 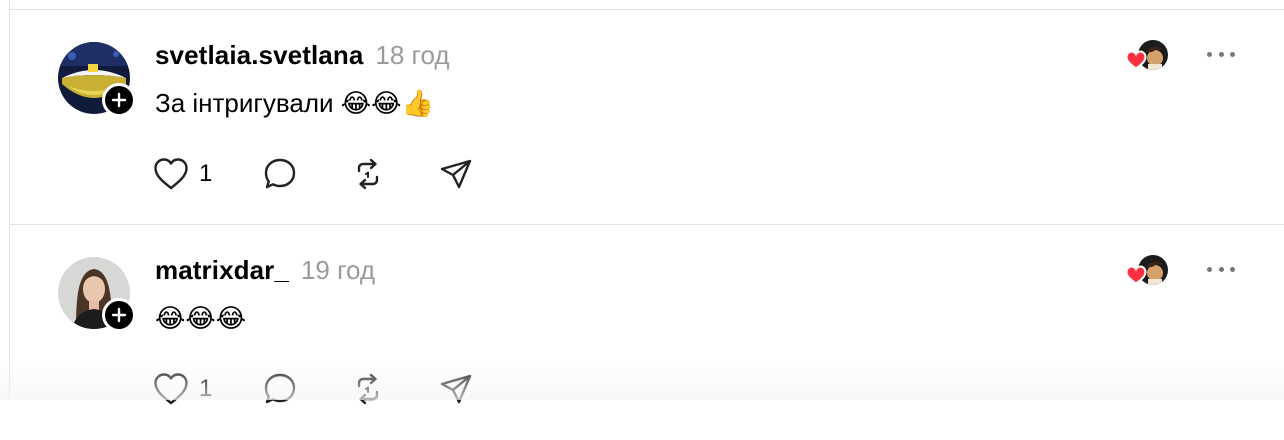 What do you see at coordinates (412, 55) in the screenshot?
I see `post-timestamp: 18 год` at bounding box center [412, 55].